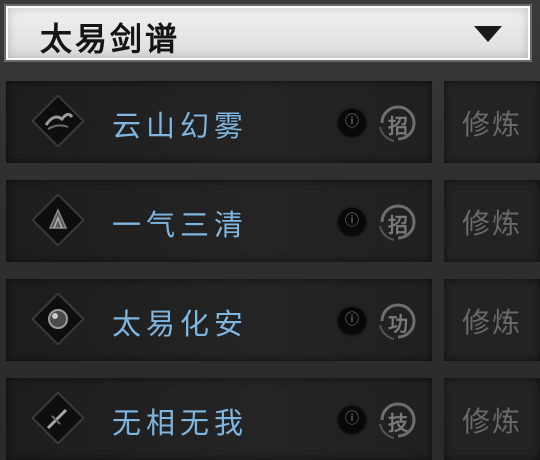 This screenshot has width=540, height=460. I want to click on book-title: 太易剑谱, so click(110, 39).